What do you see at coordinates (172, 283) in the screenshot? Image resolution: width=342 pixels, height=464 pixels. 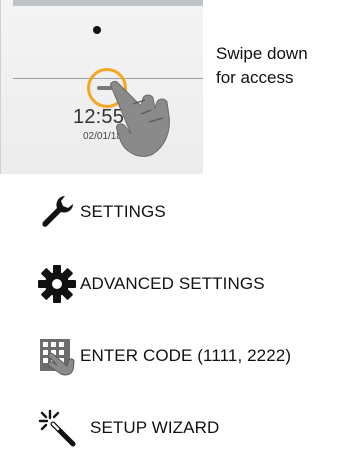 I see `menu-item-advanced-settings-label: ADVANCED SETTINGS` at bounding box center [172, 283].